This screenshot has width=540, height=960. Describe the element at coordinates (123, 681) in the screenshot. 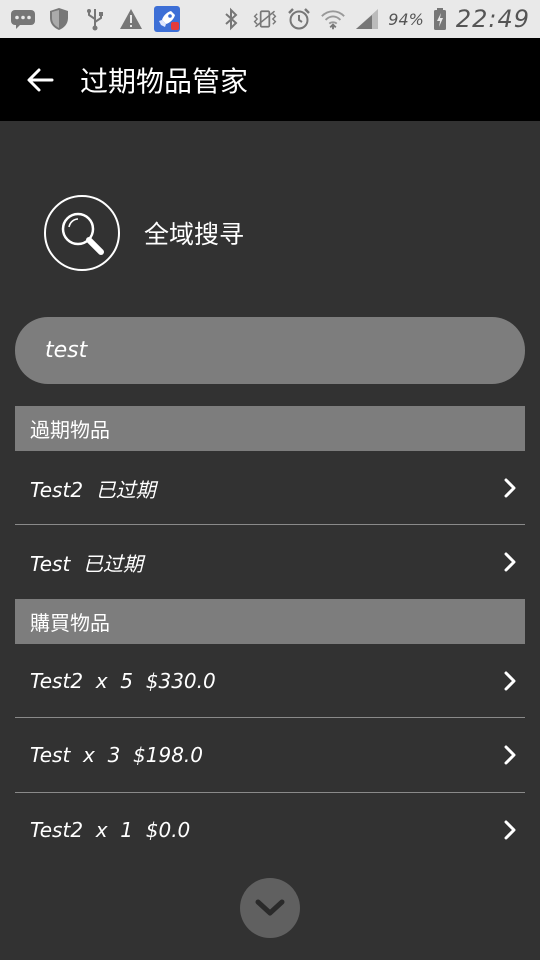

I see `list-item-label: Test2 x 5 $330.0` at that location.